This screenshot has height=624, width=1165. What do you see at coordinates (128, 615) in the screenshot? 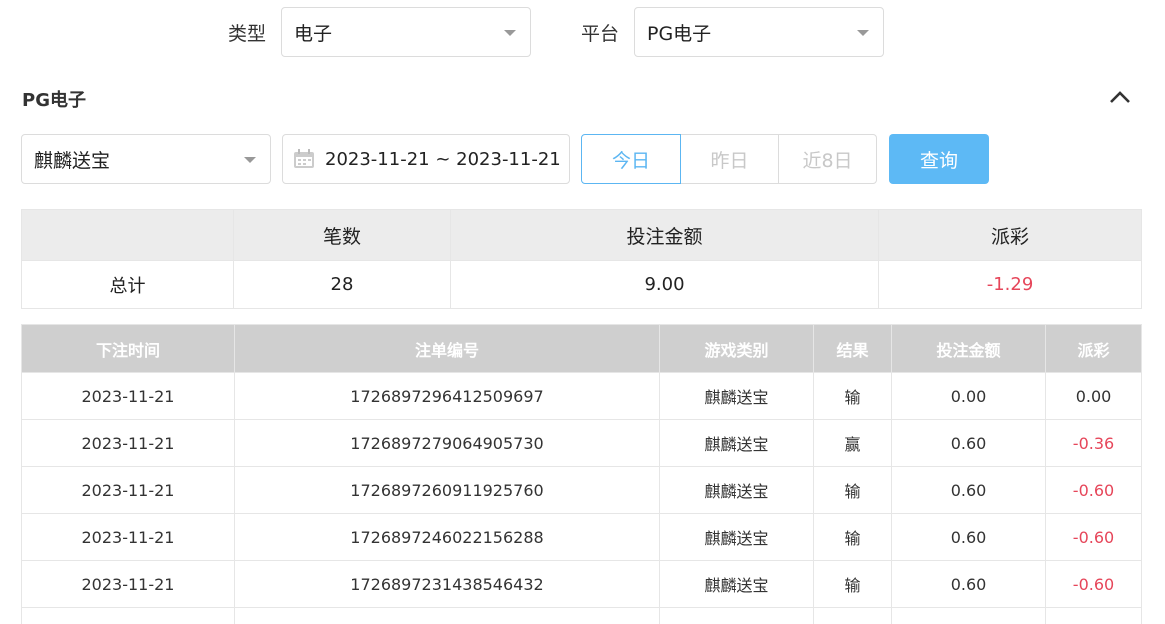
I see `cell-bet-time` at bounding box center [128, 615].